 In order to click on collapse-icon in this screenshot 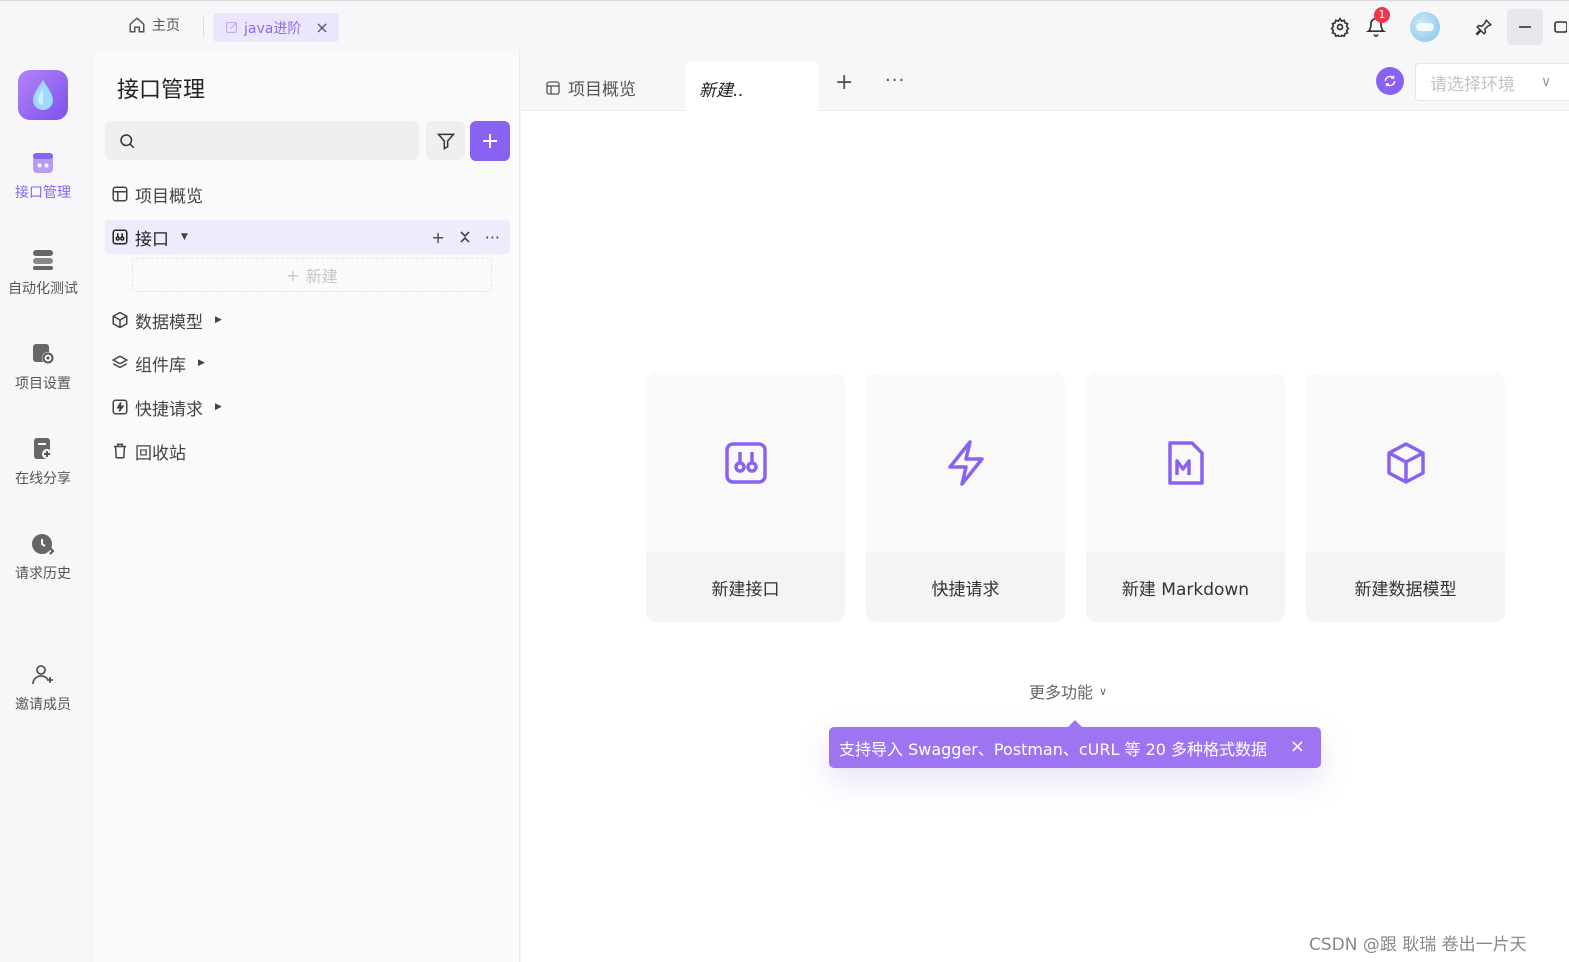, I will do `click(465, 237)`.